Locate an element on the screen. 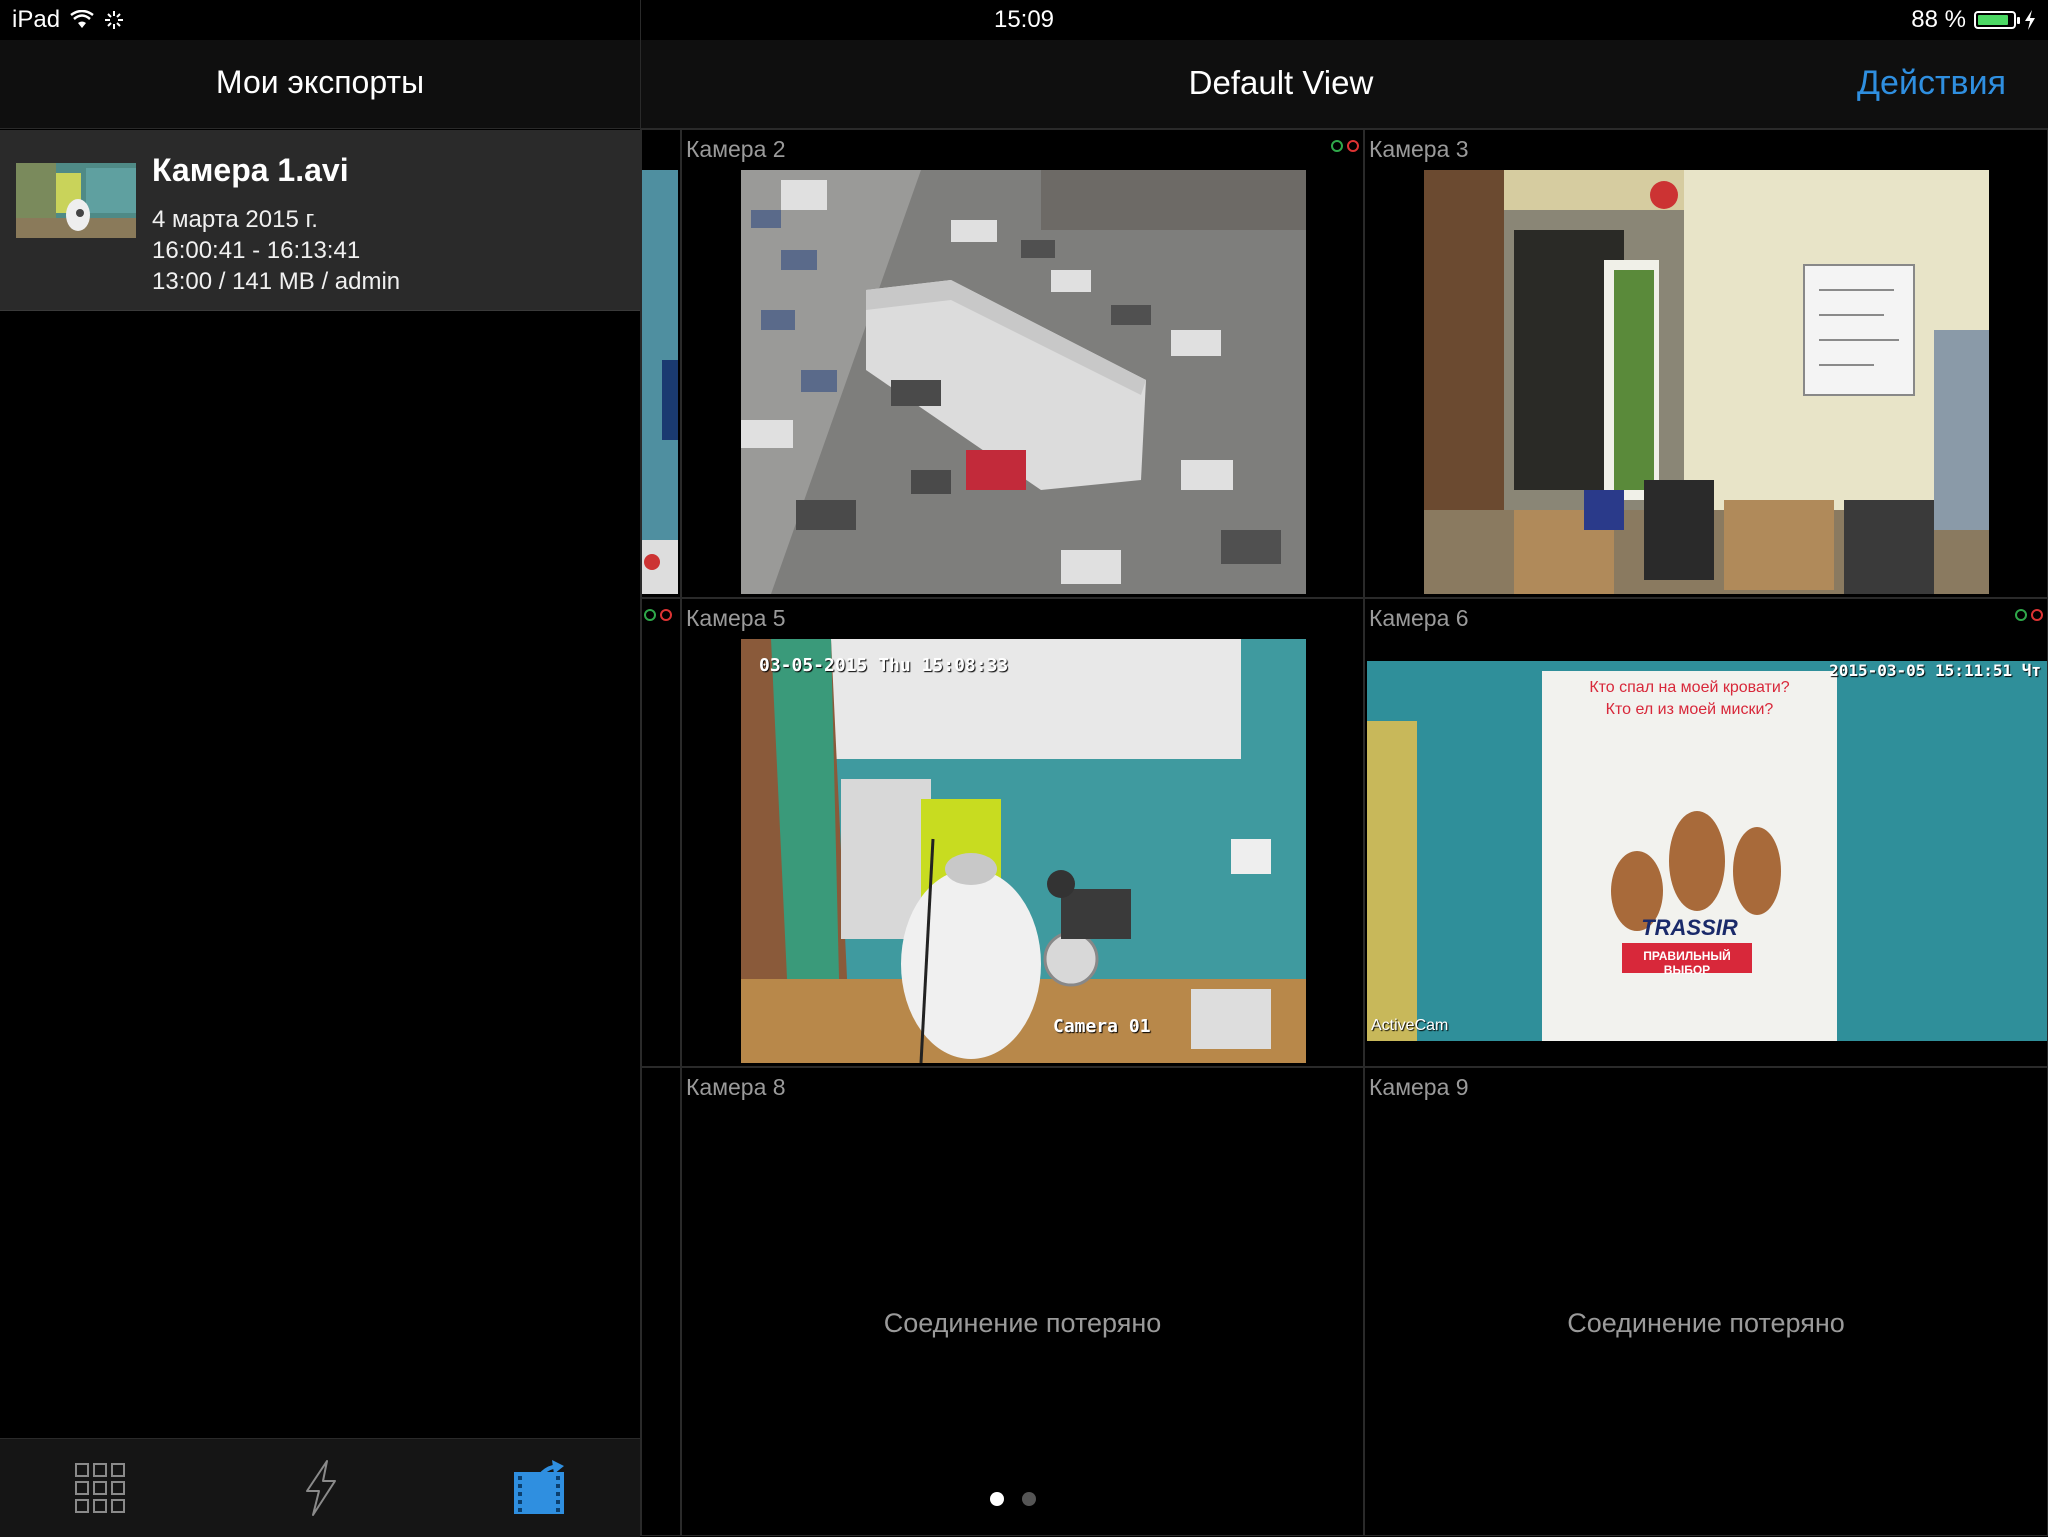 Image resolution: width=2048 pixels, height=1537 pixels. export-details: 13:00 / 141 MB / admin is located at coordinates (276, 281).